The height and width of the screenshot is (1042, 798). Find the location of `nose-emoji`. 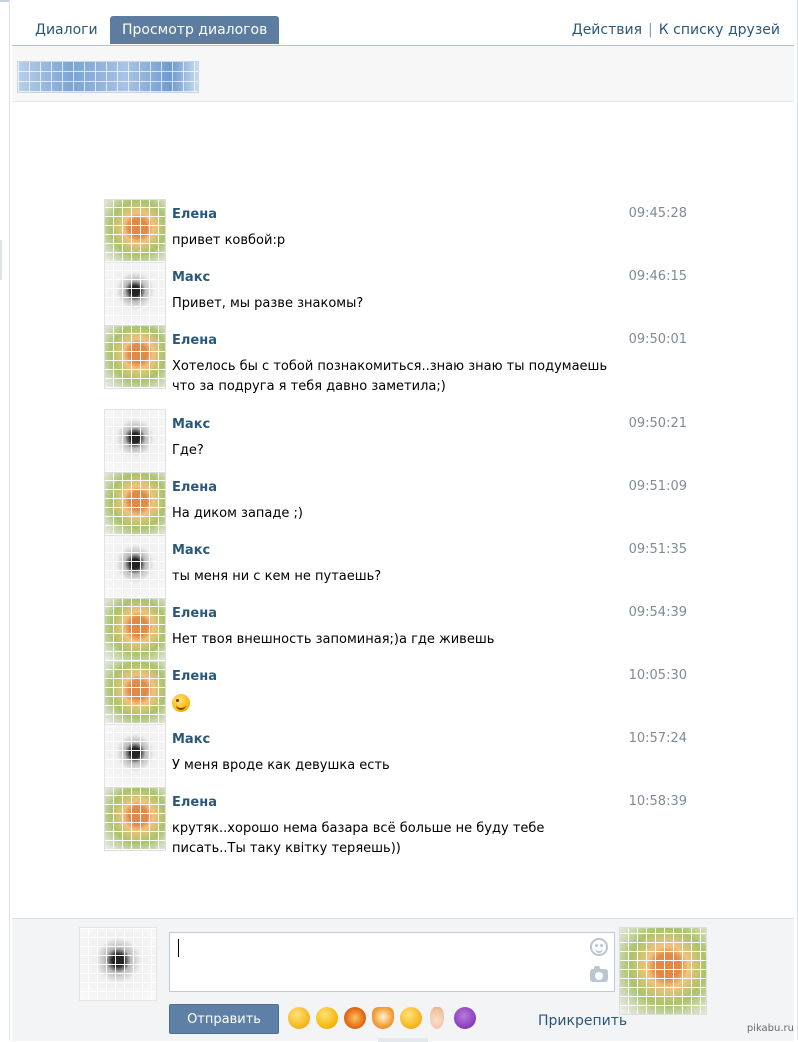

nose-emoji is located at coordinates (437, 1018).